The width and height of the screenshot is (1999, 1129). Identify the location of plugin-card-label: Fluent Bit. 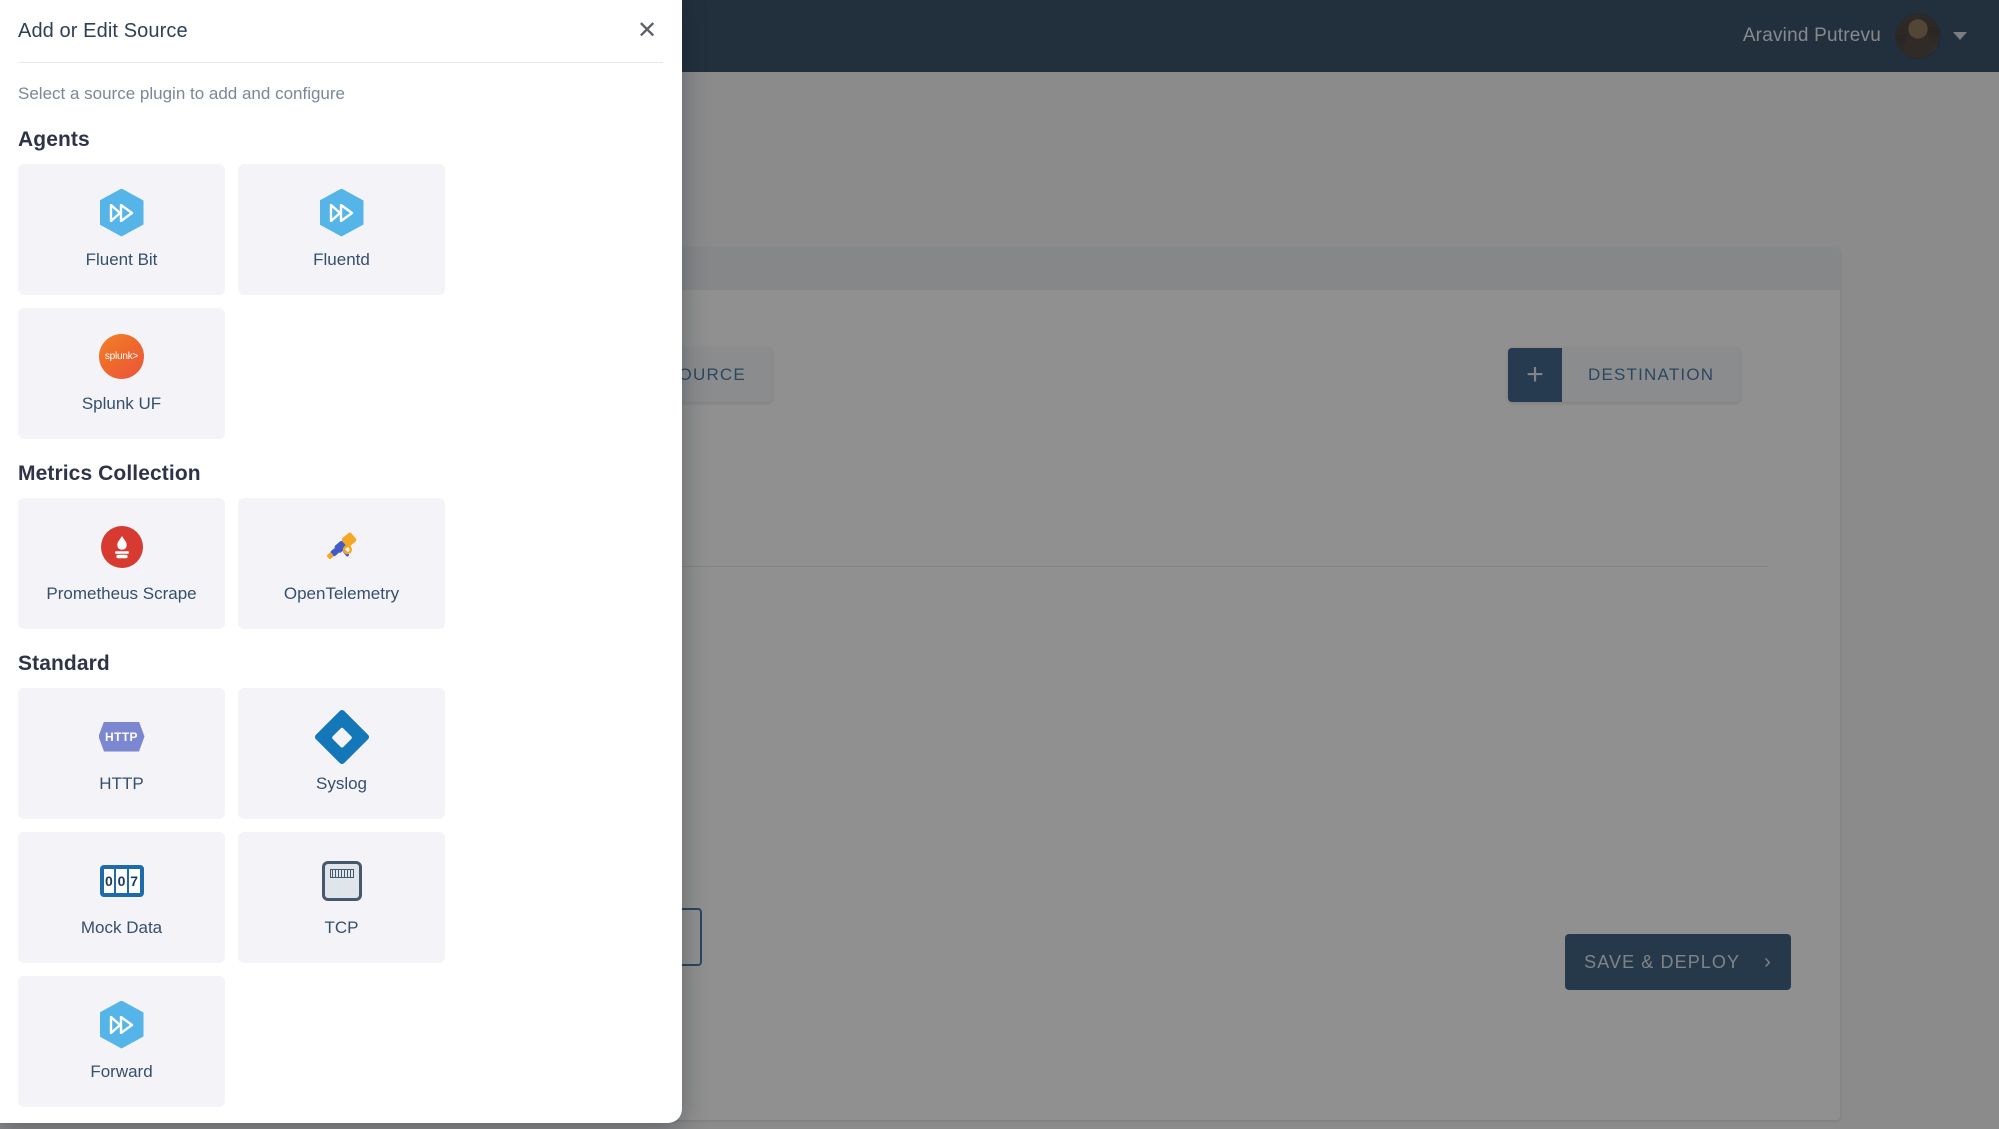
(121, 259).